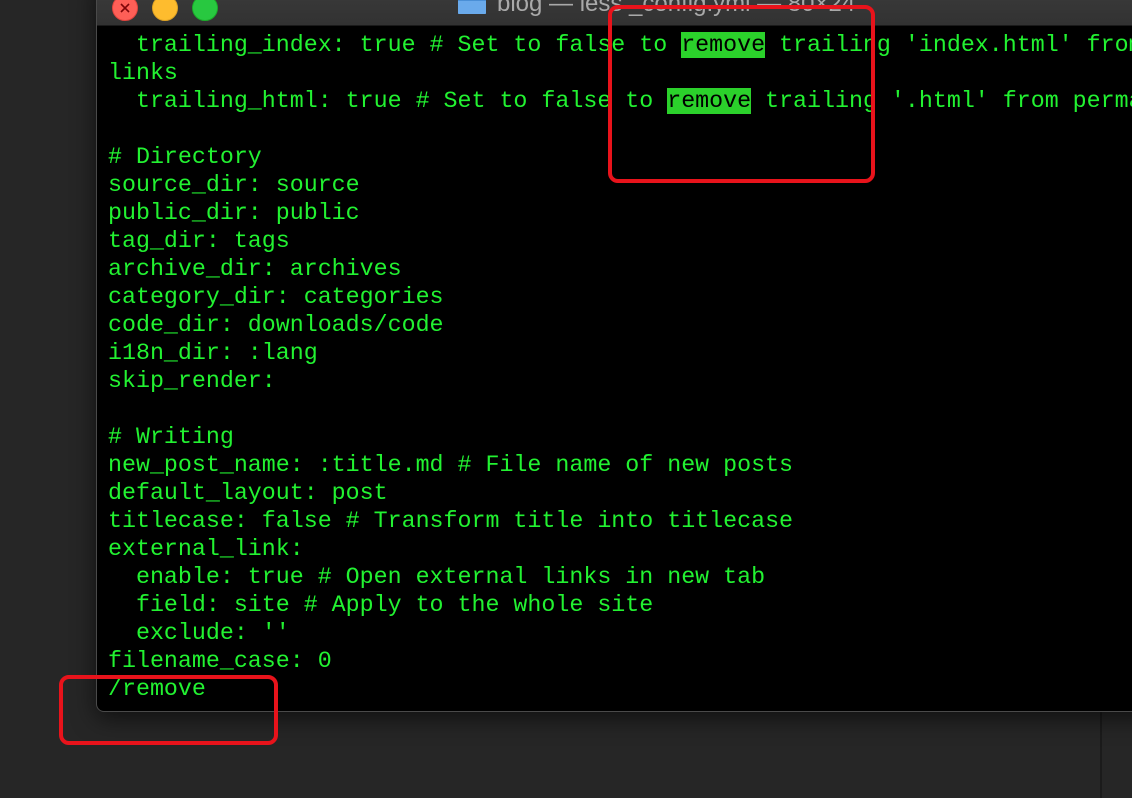  I want to click on terminal-line: # Directory, so click(185, 157).